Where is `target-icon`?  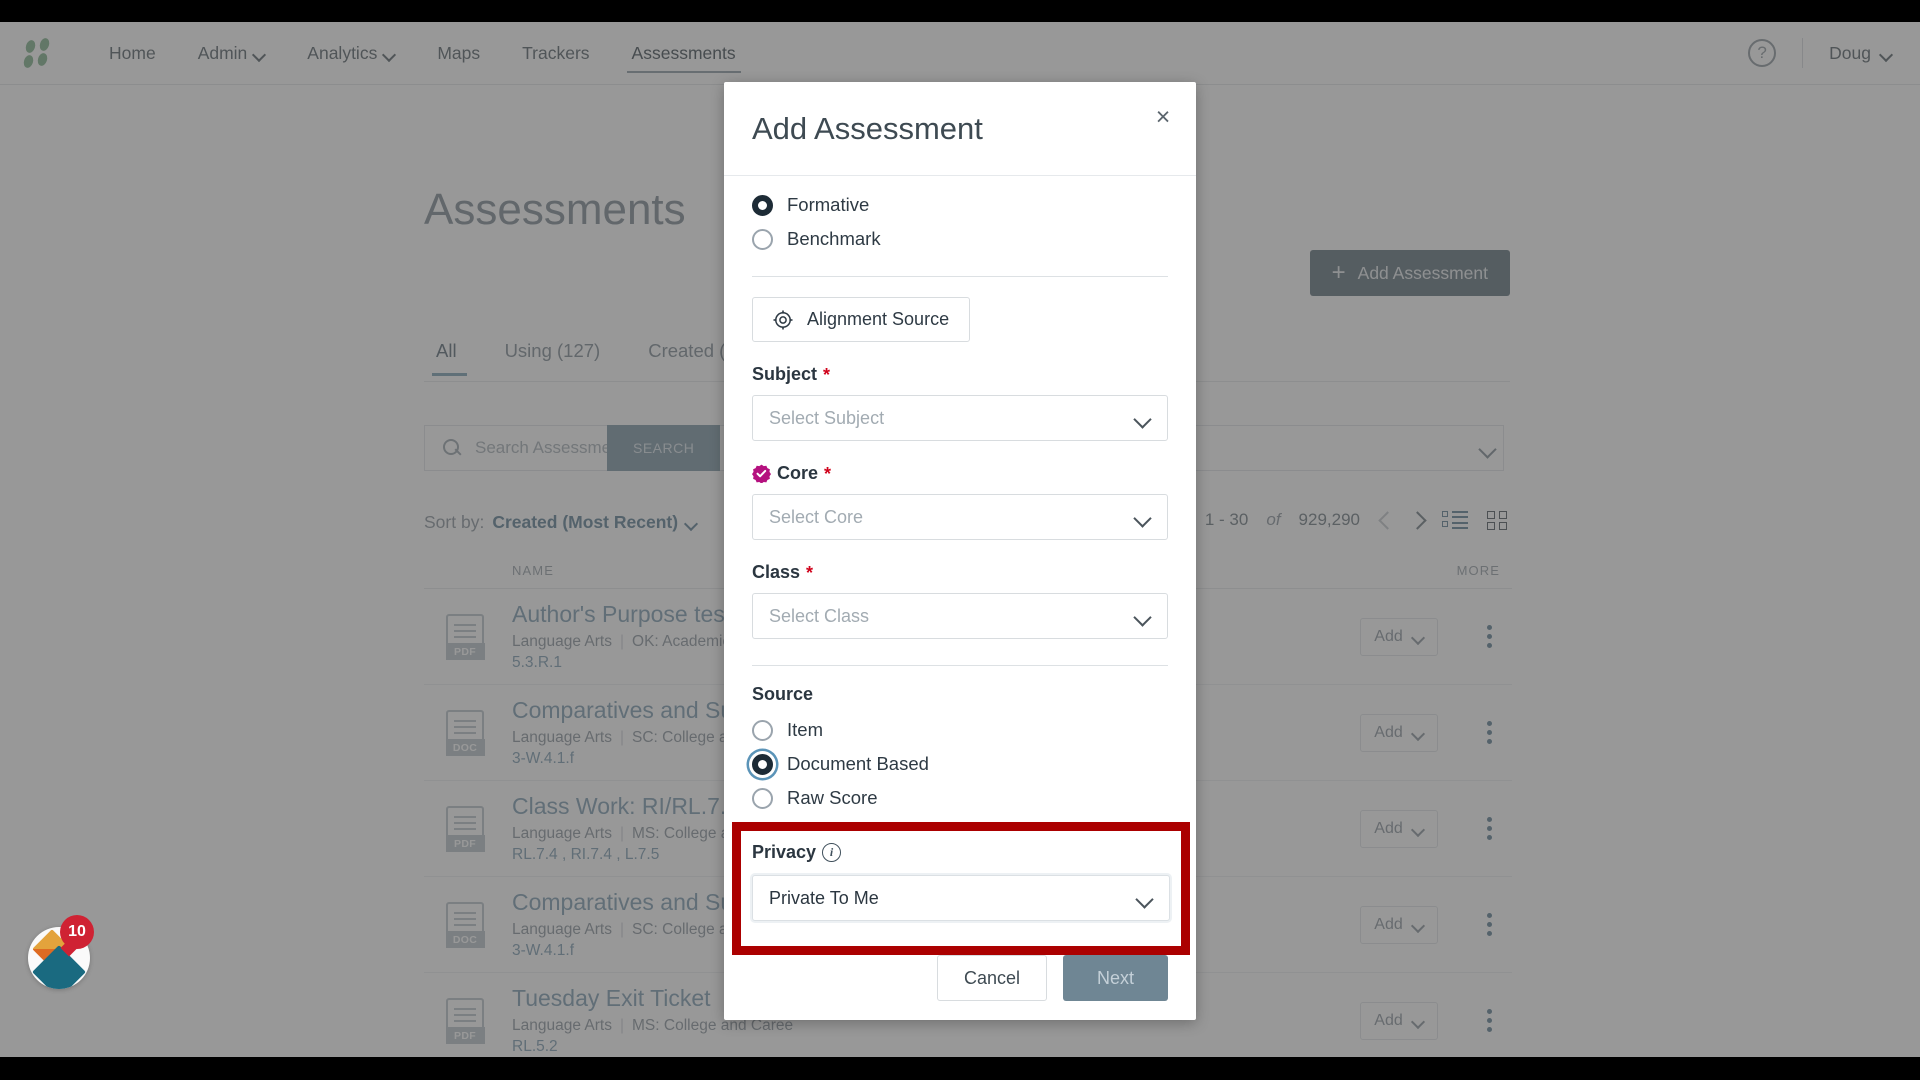 target-icon is located at coordinates (783, 319).